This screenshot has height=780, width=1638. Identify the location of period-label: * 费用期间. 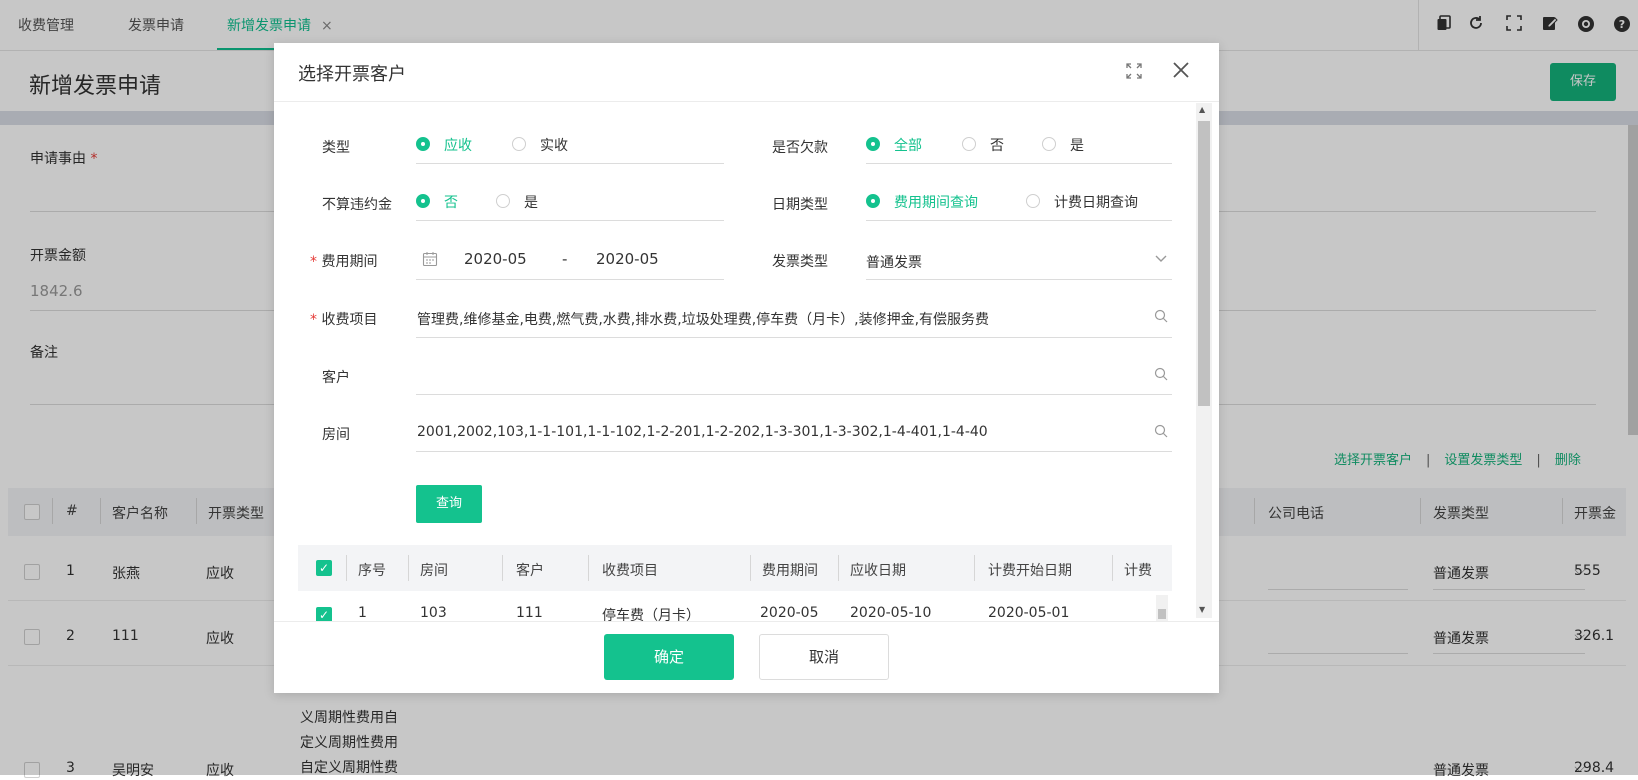
(343, 261).